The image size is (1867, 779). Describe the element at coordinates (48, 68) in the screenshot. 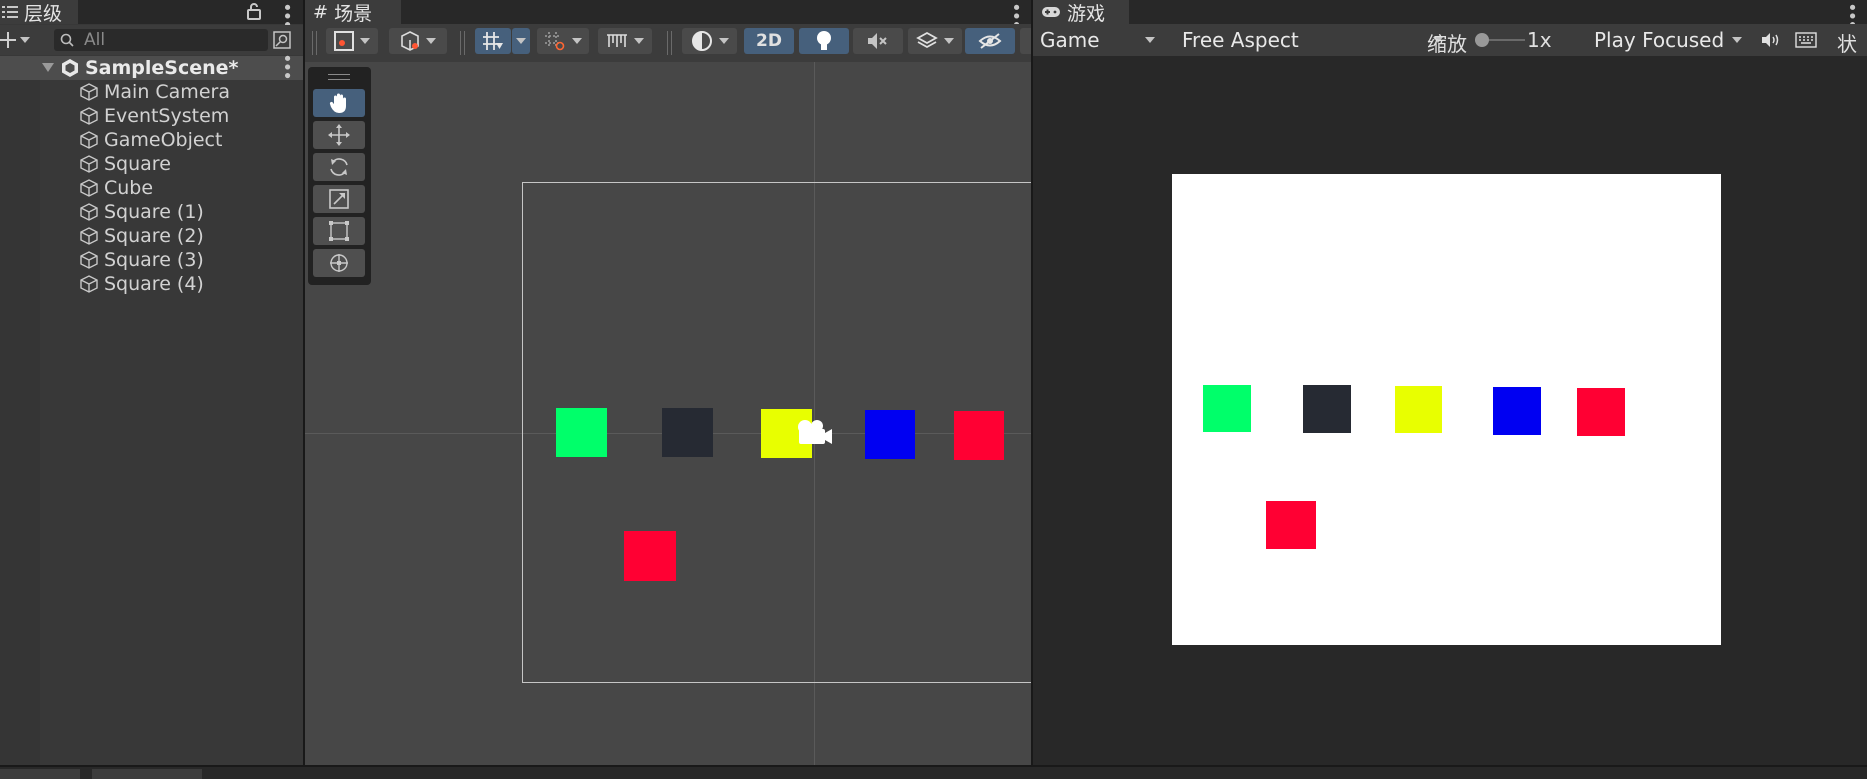

I see `expand-arrow-icon` at that location.